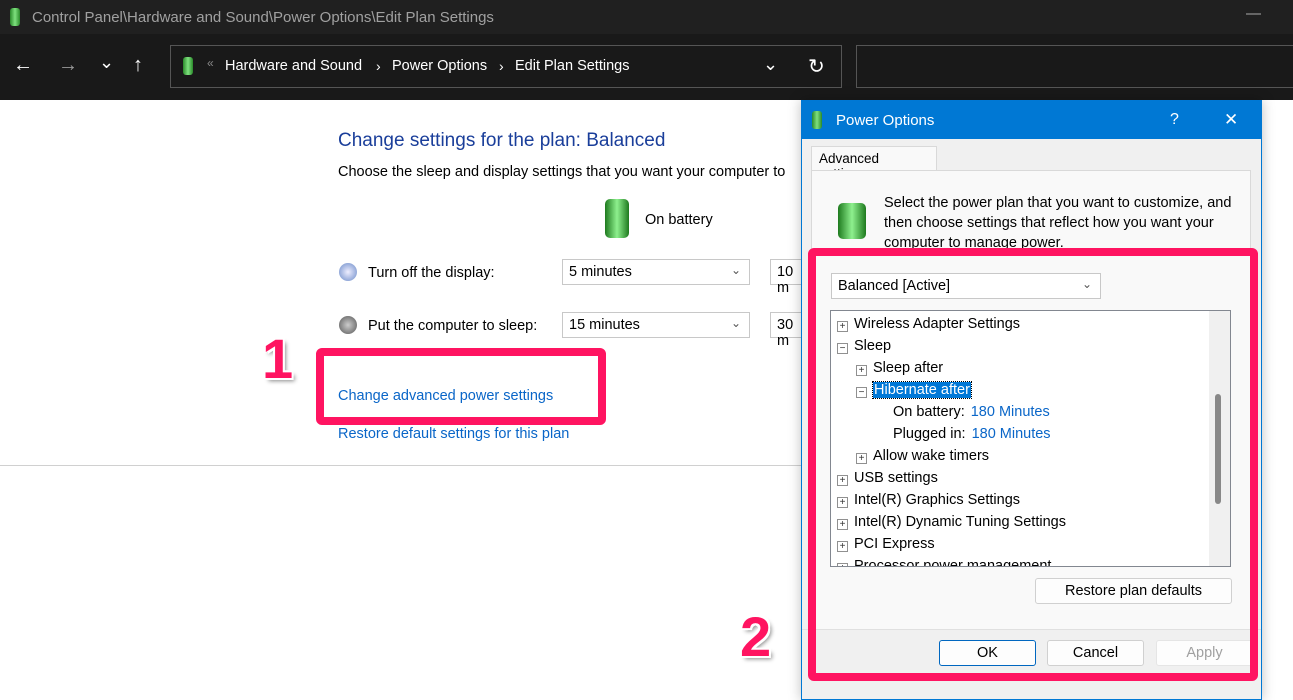 The width and height of the screenshot is (1293, 700). I want to click on breadcrumb-power-options: Power Options, so click(439, 66).